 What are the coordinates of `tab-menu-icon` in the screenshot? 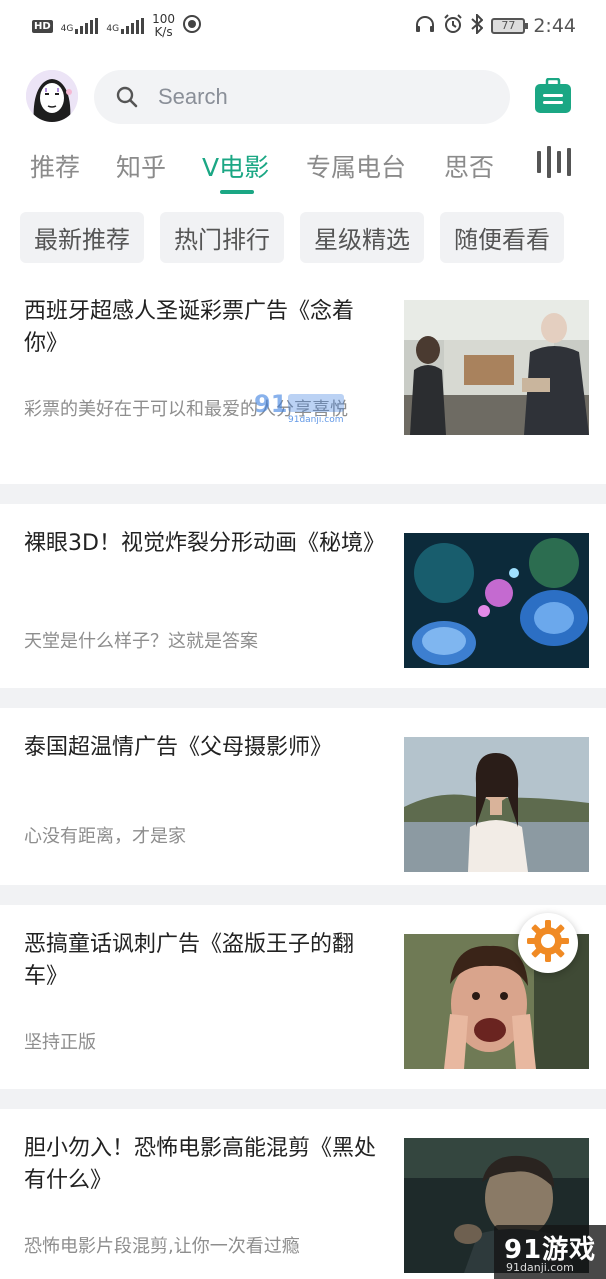 It's located at (554, 162).